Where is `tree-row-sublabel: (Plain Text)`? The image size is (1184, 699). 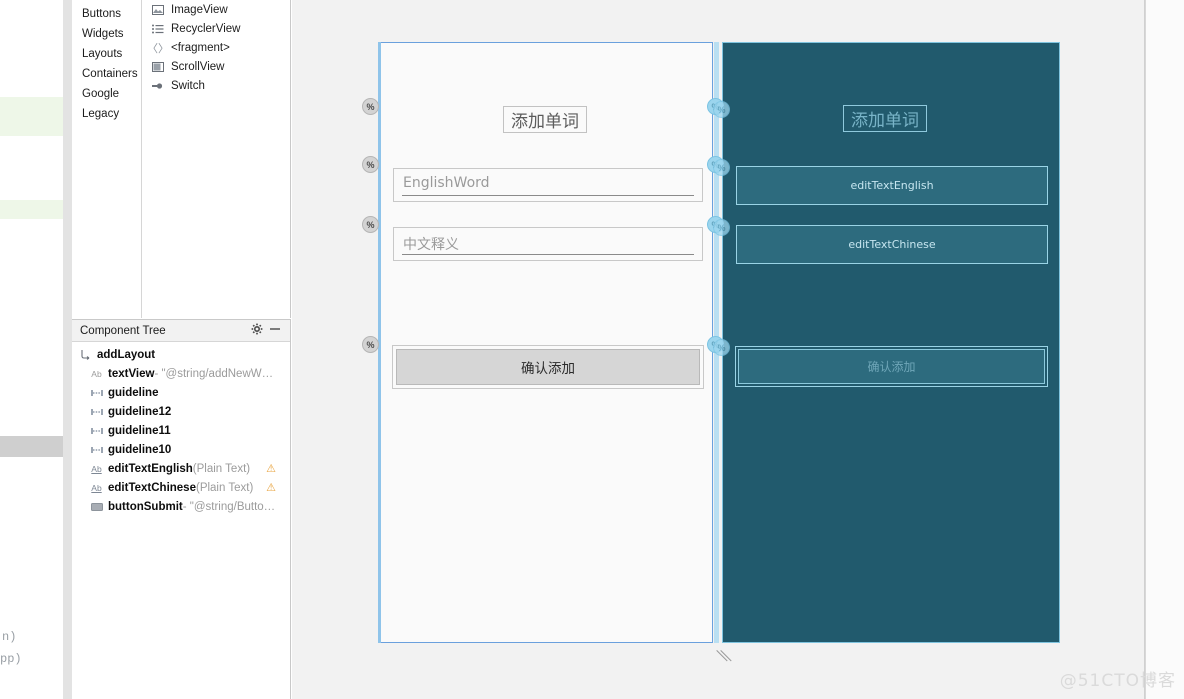 tree-row-sublabel: (Plain Text) is located at coordinates (221, 468).